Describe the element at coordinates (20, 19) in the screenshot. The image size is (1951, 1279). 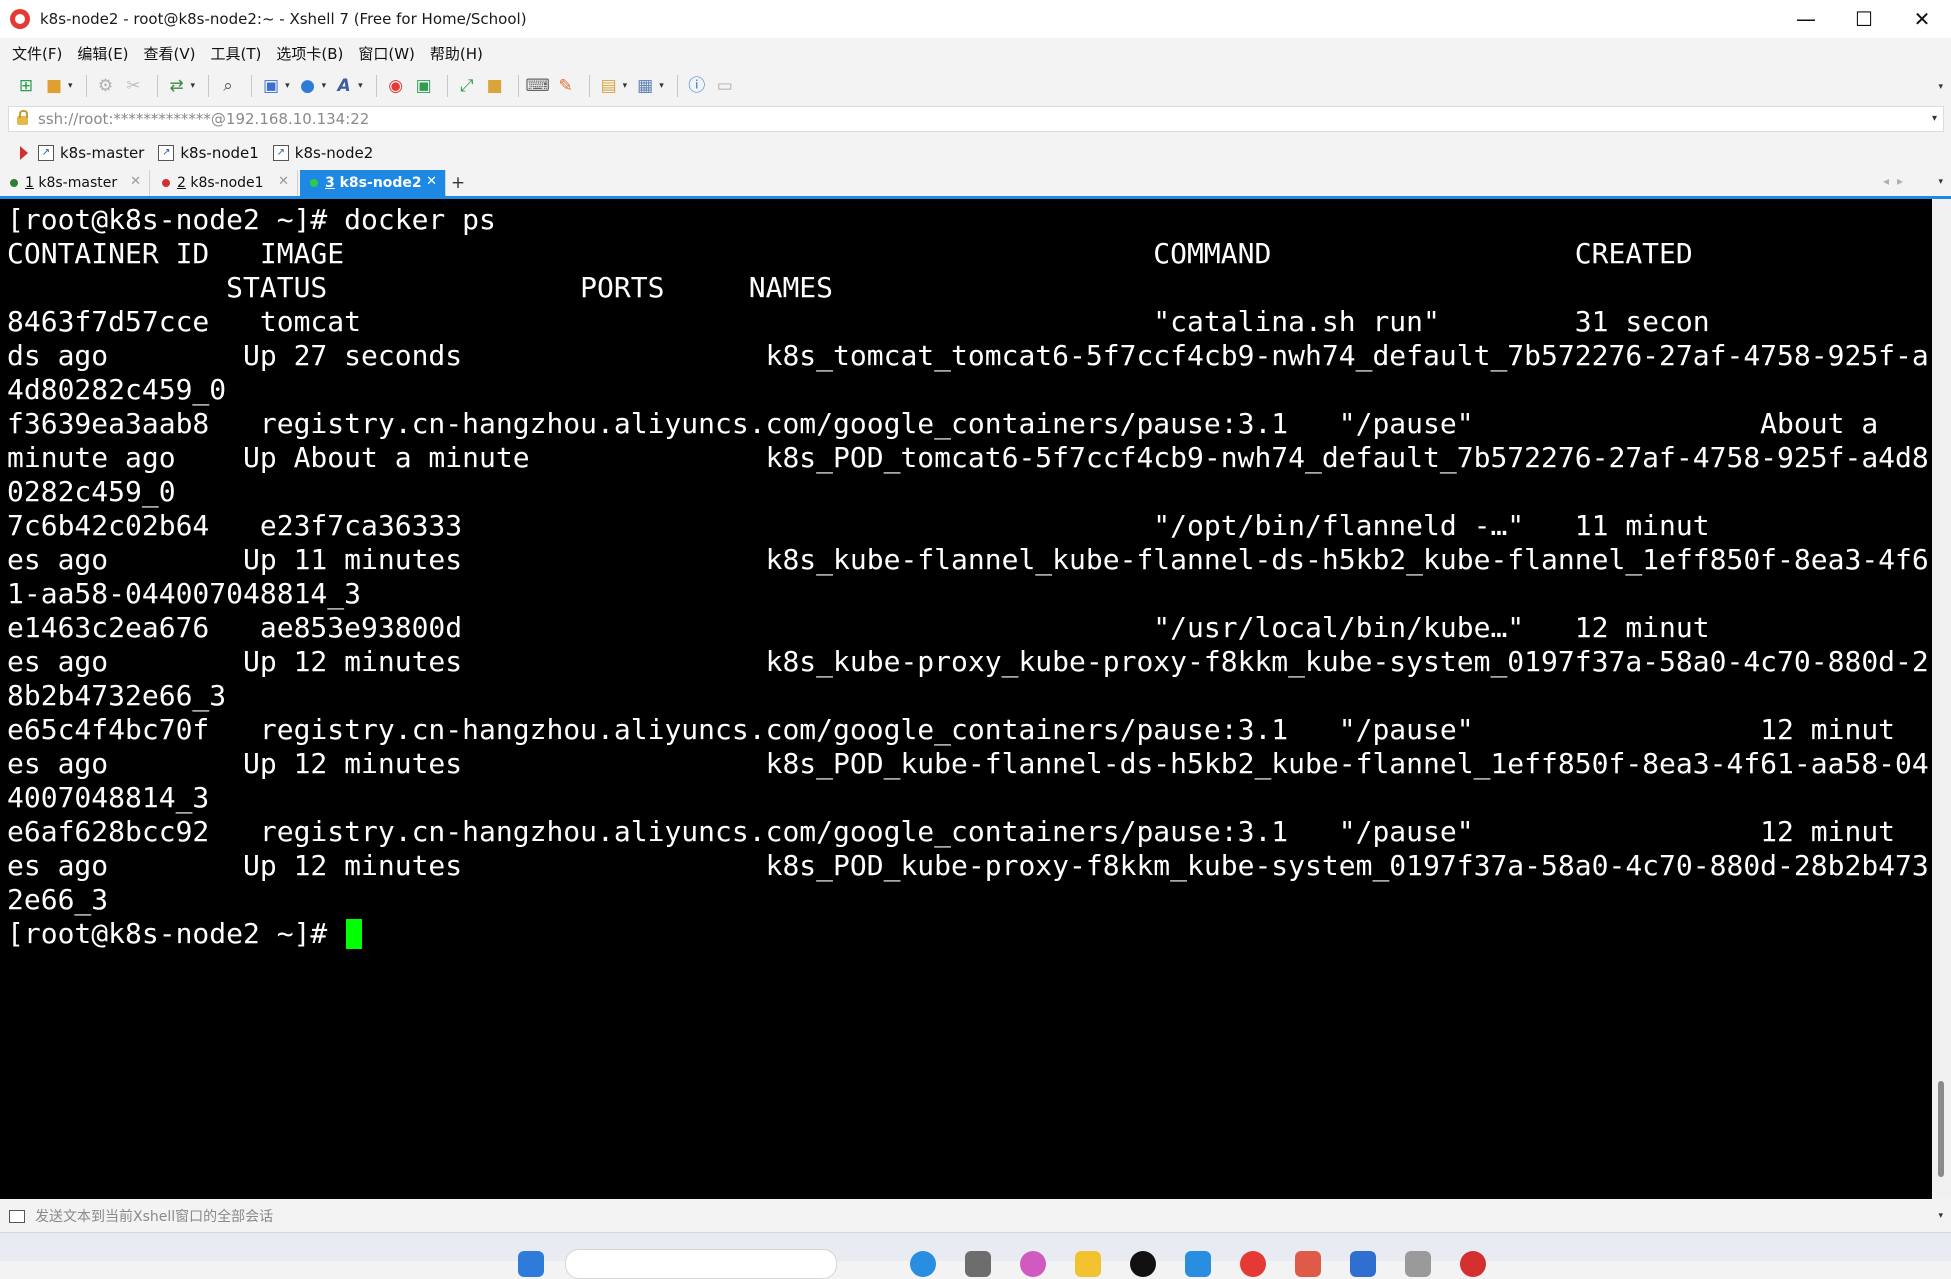
I see `xshell-app-icon` at that location.